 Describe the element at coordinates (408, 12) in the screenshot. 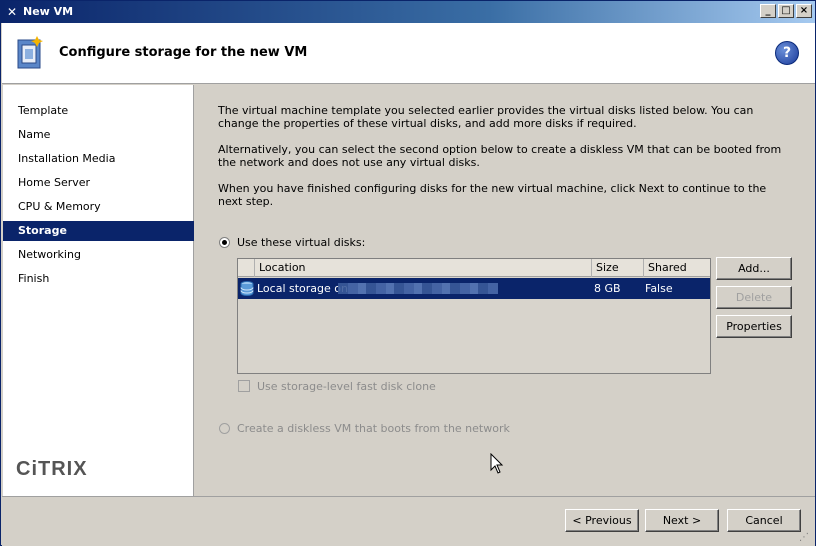

I see `title-bar: ✕ New VM _ □ ×` at that location.